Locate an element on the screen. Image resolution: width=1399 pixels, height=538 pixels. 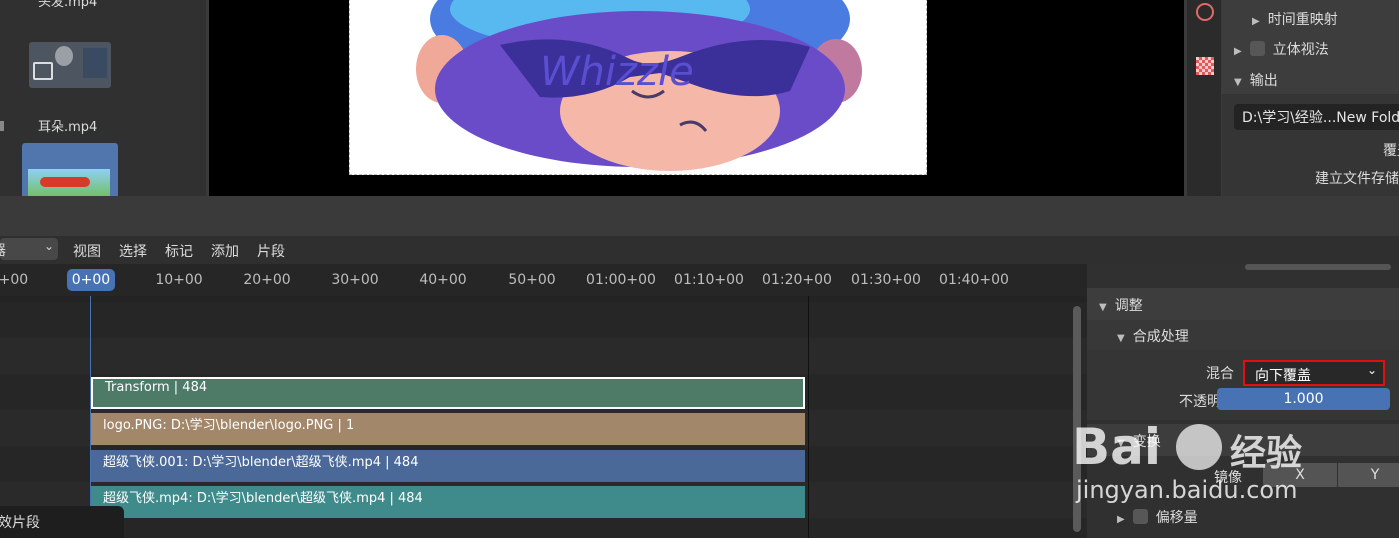
character-logo-image: Whizzle is located at coordinates (639, 85).